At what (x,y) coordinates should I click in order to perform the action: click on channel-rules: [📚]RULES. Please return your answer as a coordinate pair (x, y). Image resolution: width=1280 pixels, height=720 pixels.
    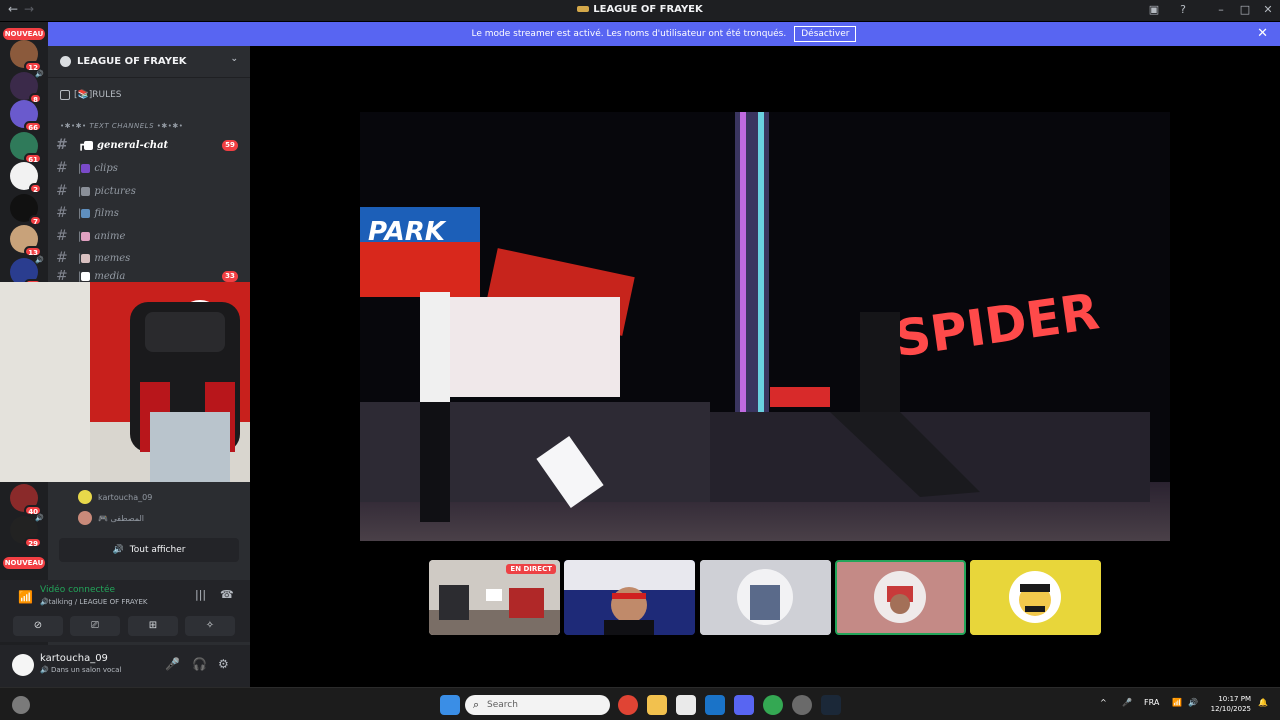
    Looking at the image, I should click on (90, 95).